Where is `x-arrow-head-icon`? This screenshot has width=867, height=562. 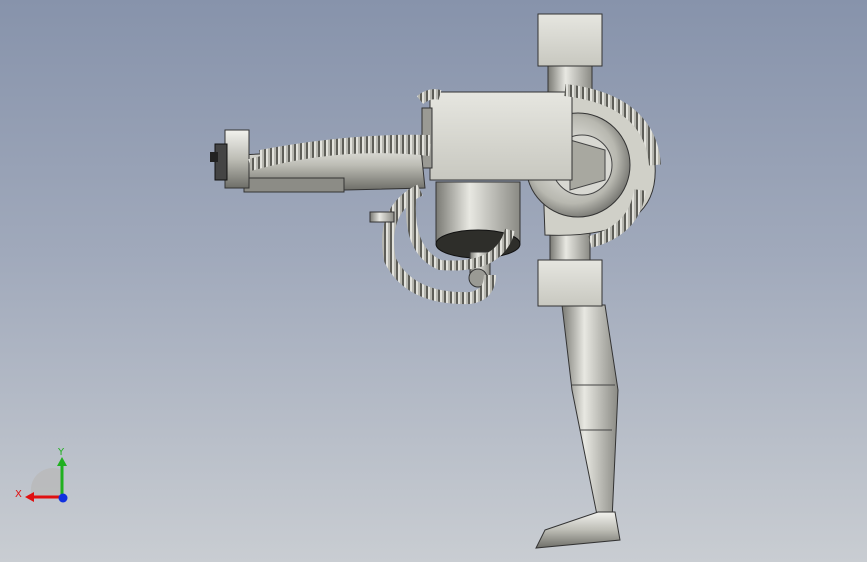
x-arrow-head-icon is located at coordinates (29, 497).